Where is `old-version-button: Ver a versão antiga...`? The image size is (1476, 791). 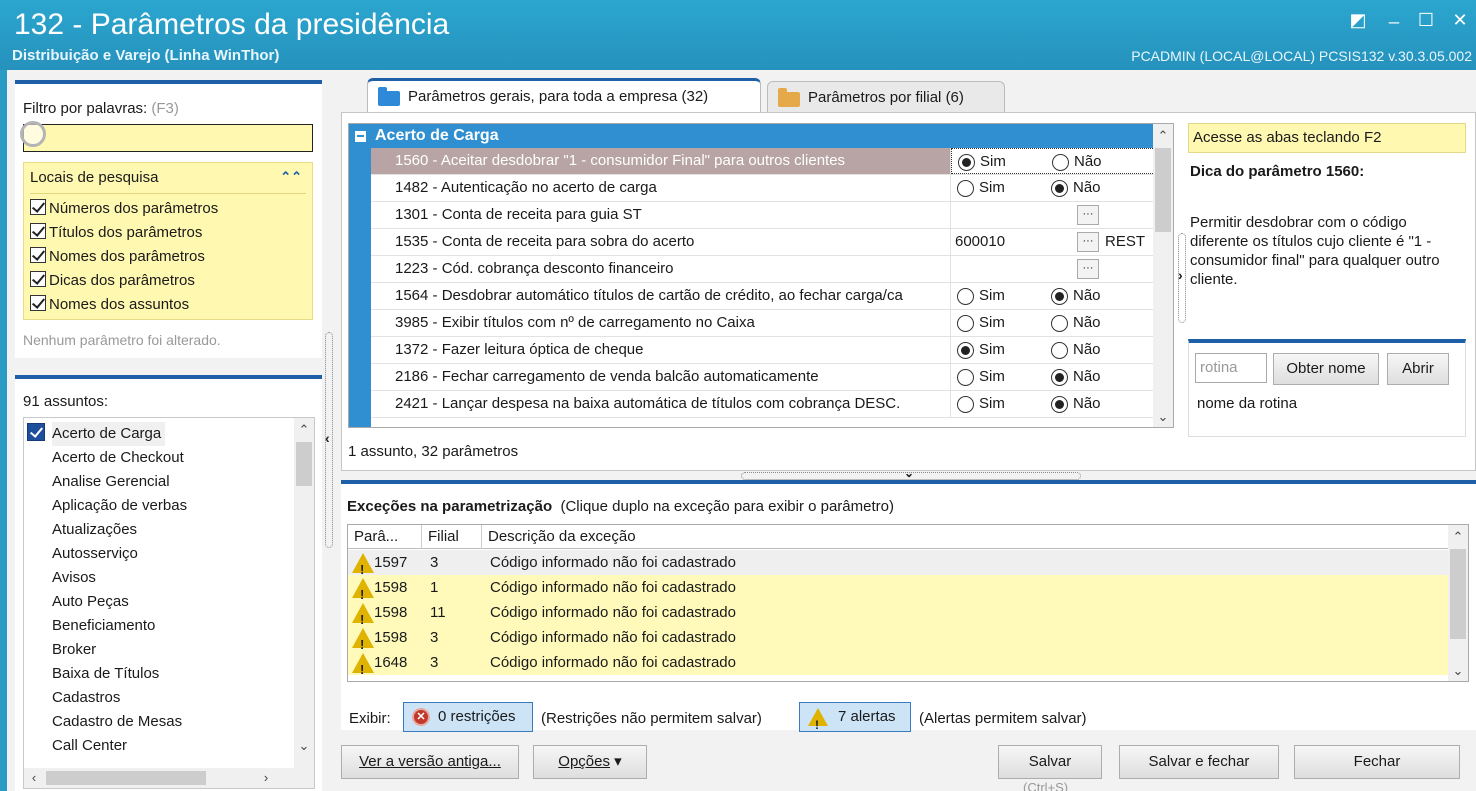 old-version-button: Ver a versão antiga... is located at coordinates (430, 762).